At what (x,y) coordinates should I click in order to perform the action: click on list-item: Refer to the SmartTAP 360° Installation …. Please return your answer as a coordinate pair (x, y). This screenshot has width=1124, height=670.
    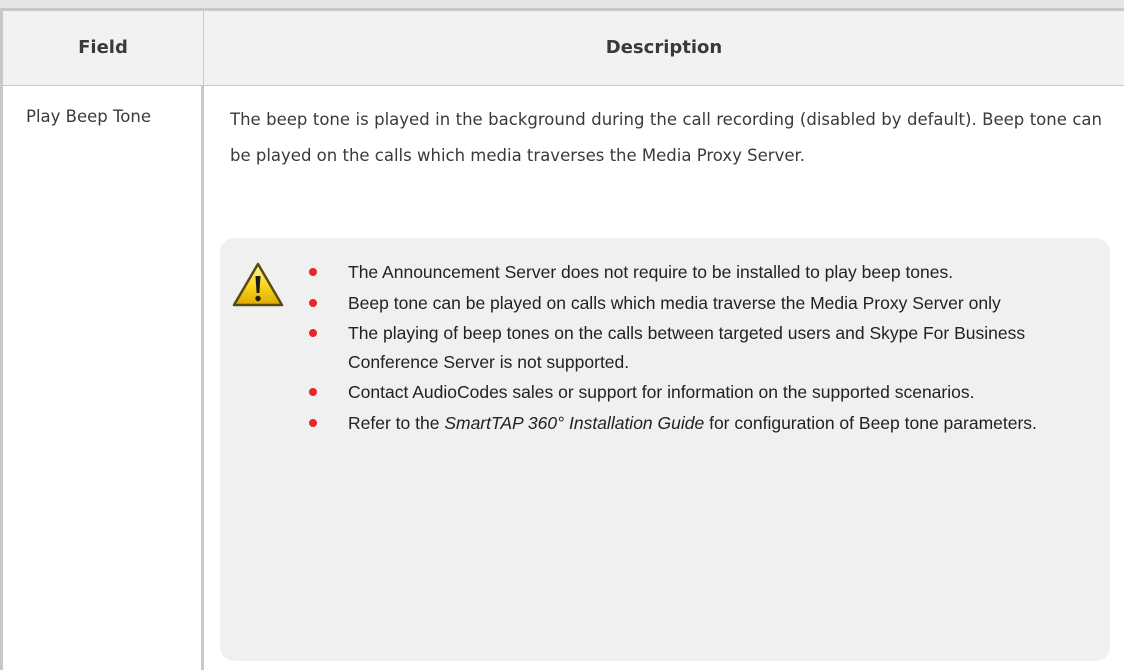
    Looking at the image, I should click on (695, 423).